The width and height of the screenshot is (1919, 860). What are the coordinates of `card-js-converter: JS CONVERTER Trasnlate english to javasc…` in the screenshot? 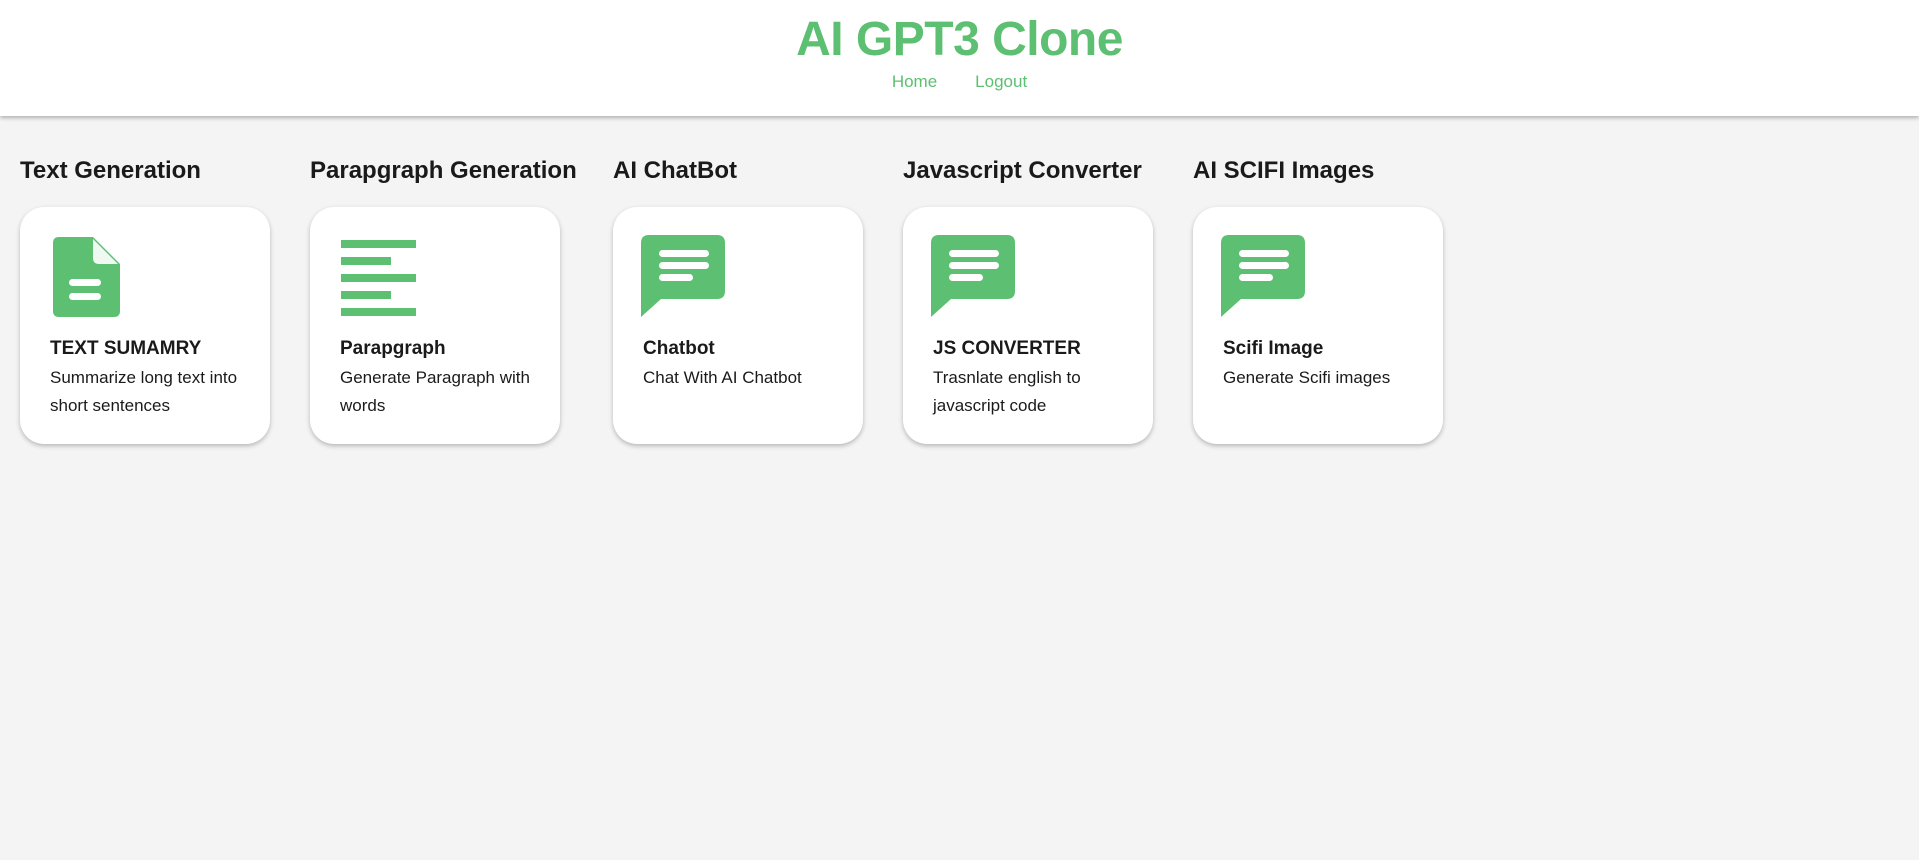 It's located at (1028, 325).